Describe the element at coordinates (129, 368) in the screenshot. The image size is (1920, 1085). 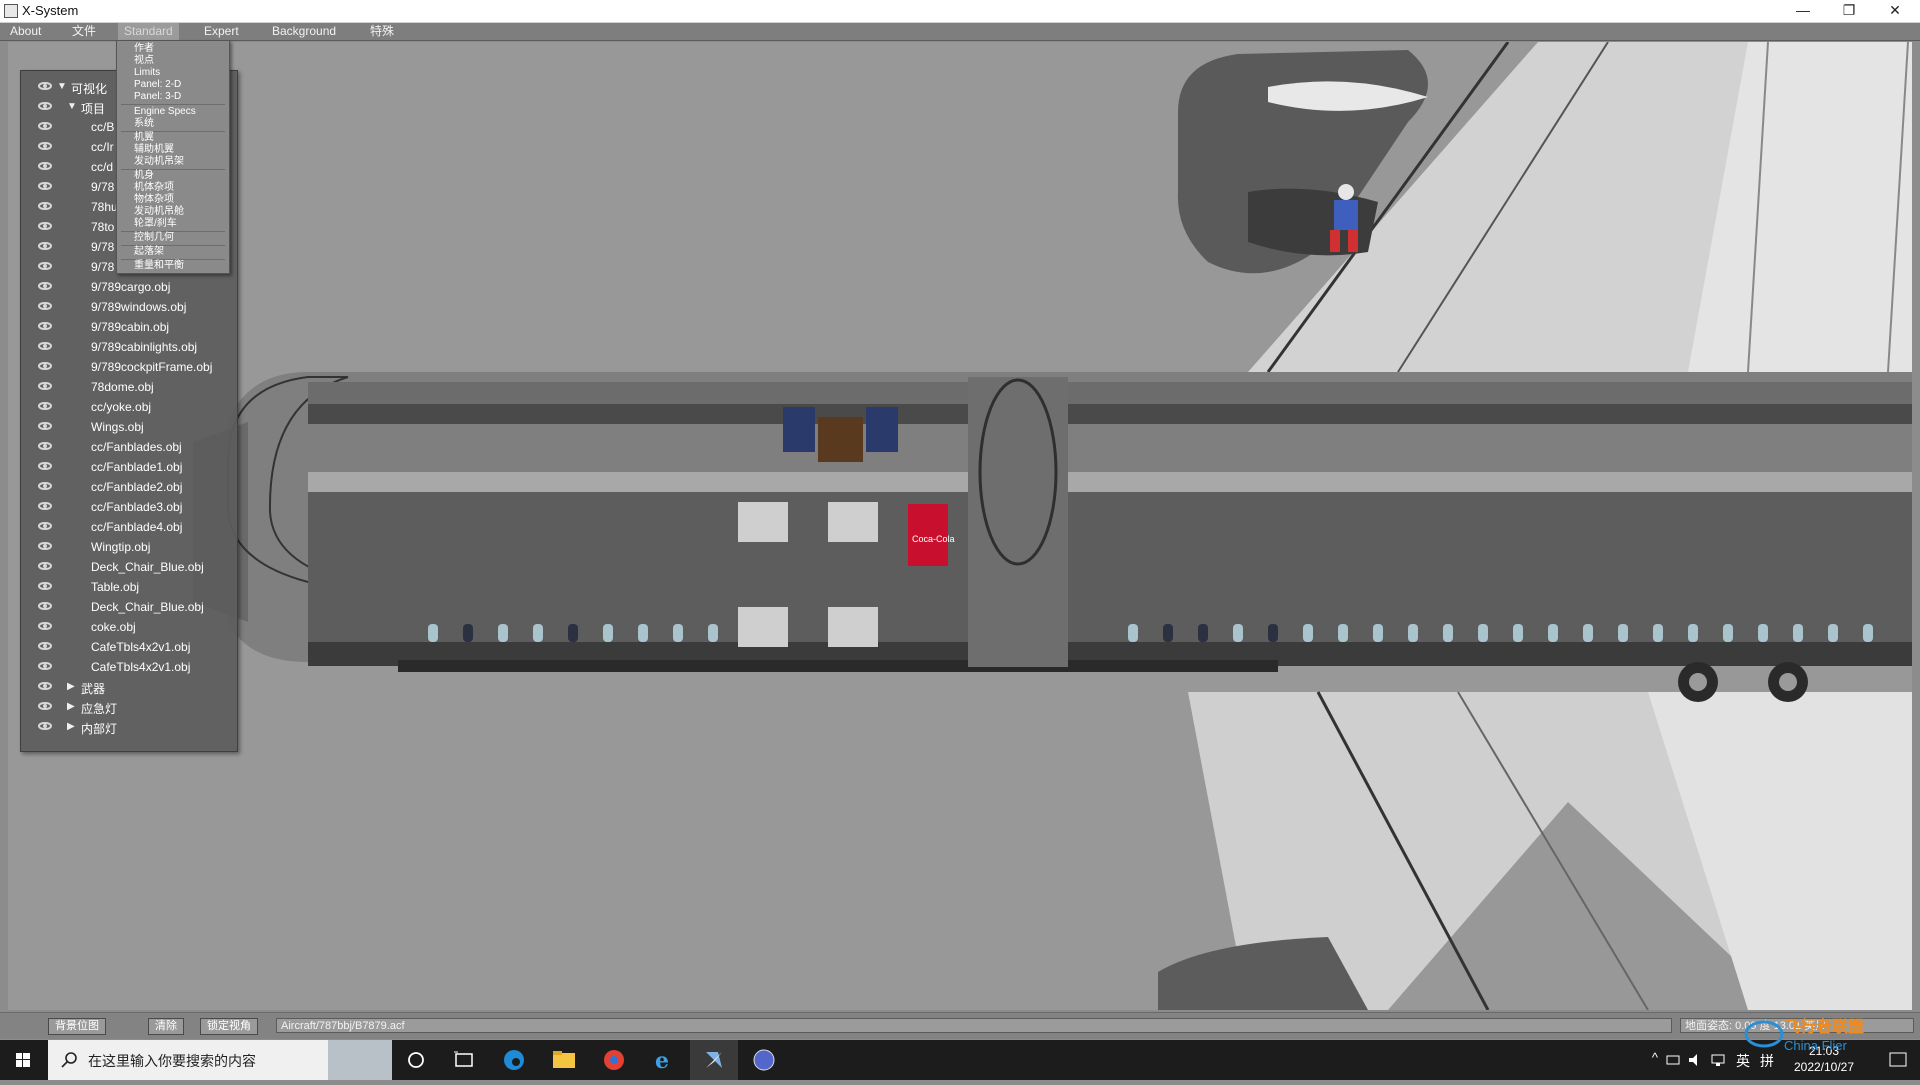
I see `tree-row: 9/789cockpitFrame.obj` at that location.